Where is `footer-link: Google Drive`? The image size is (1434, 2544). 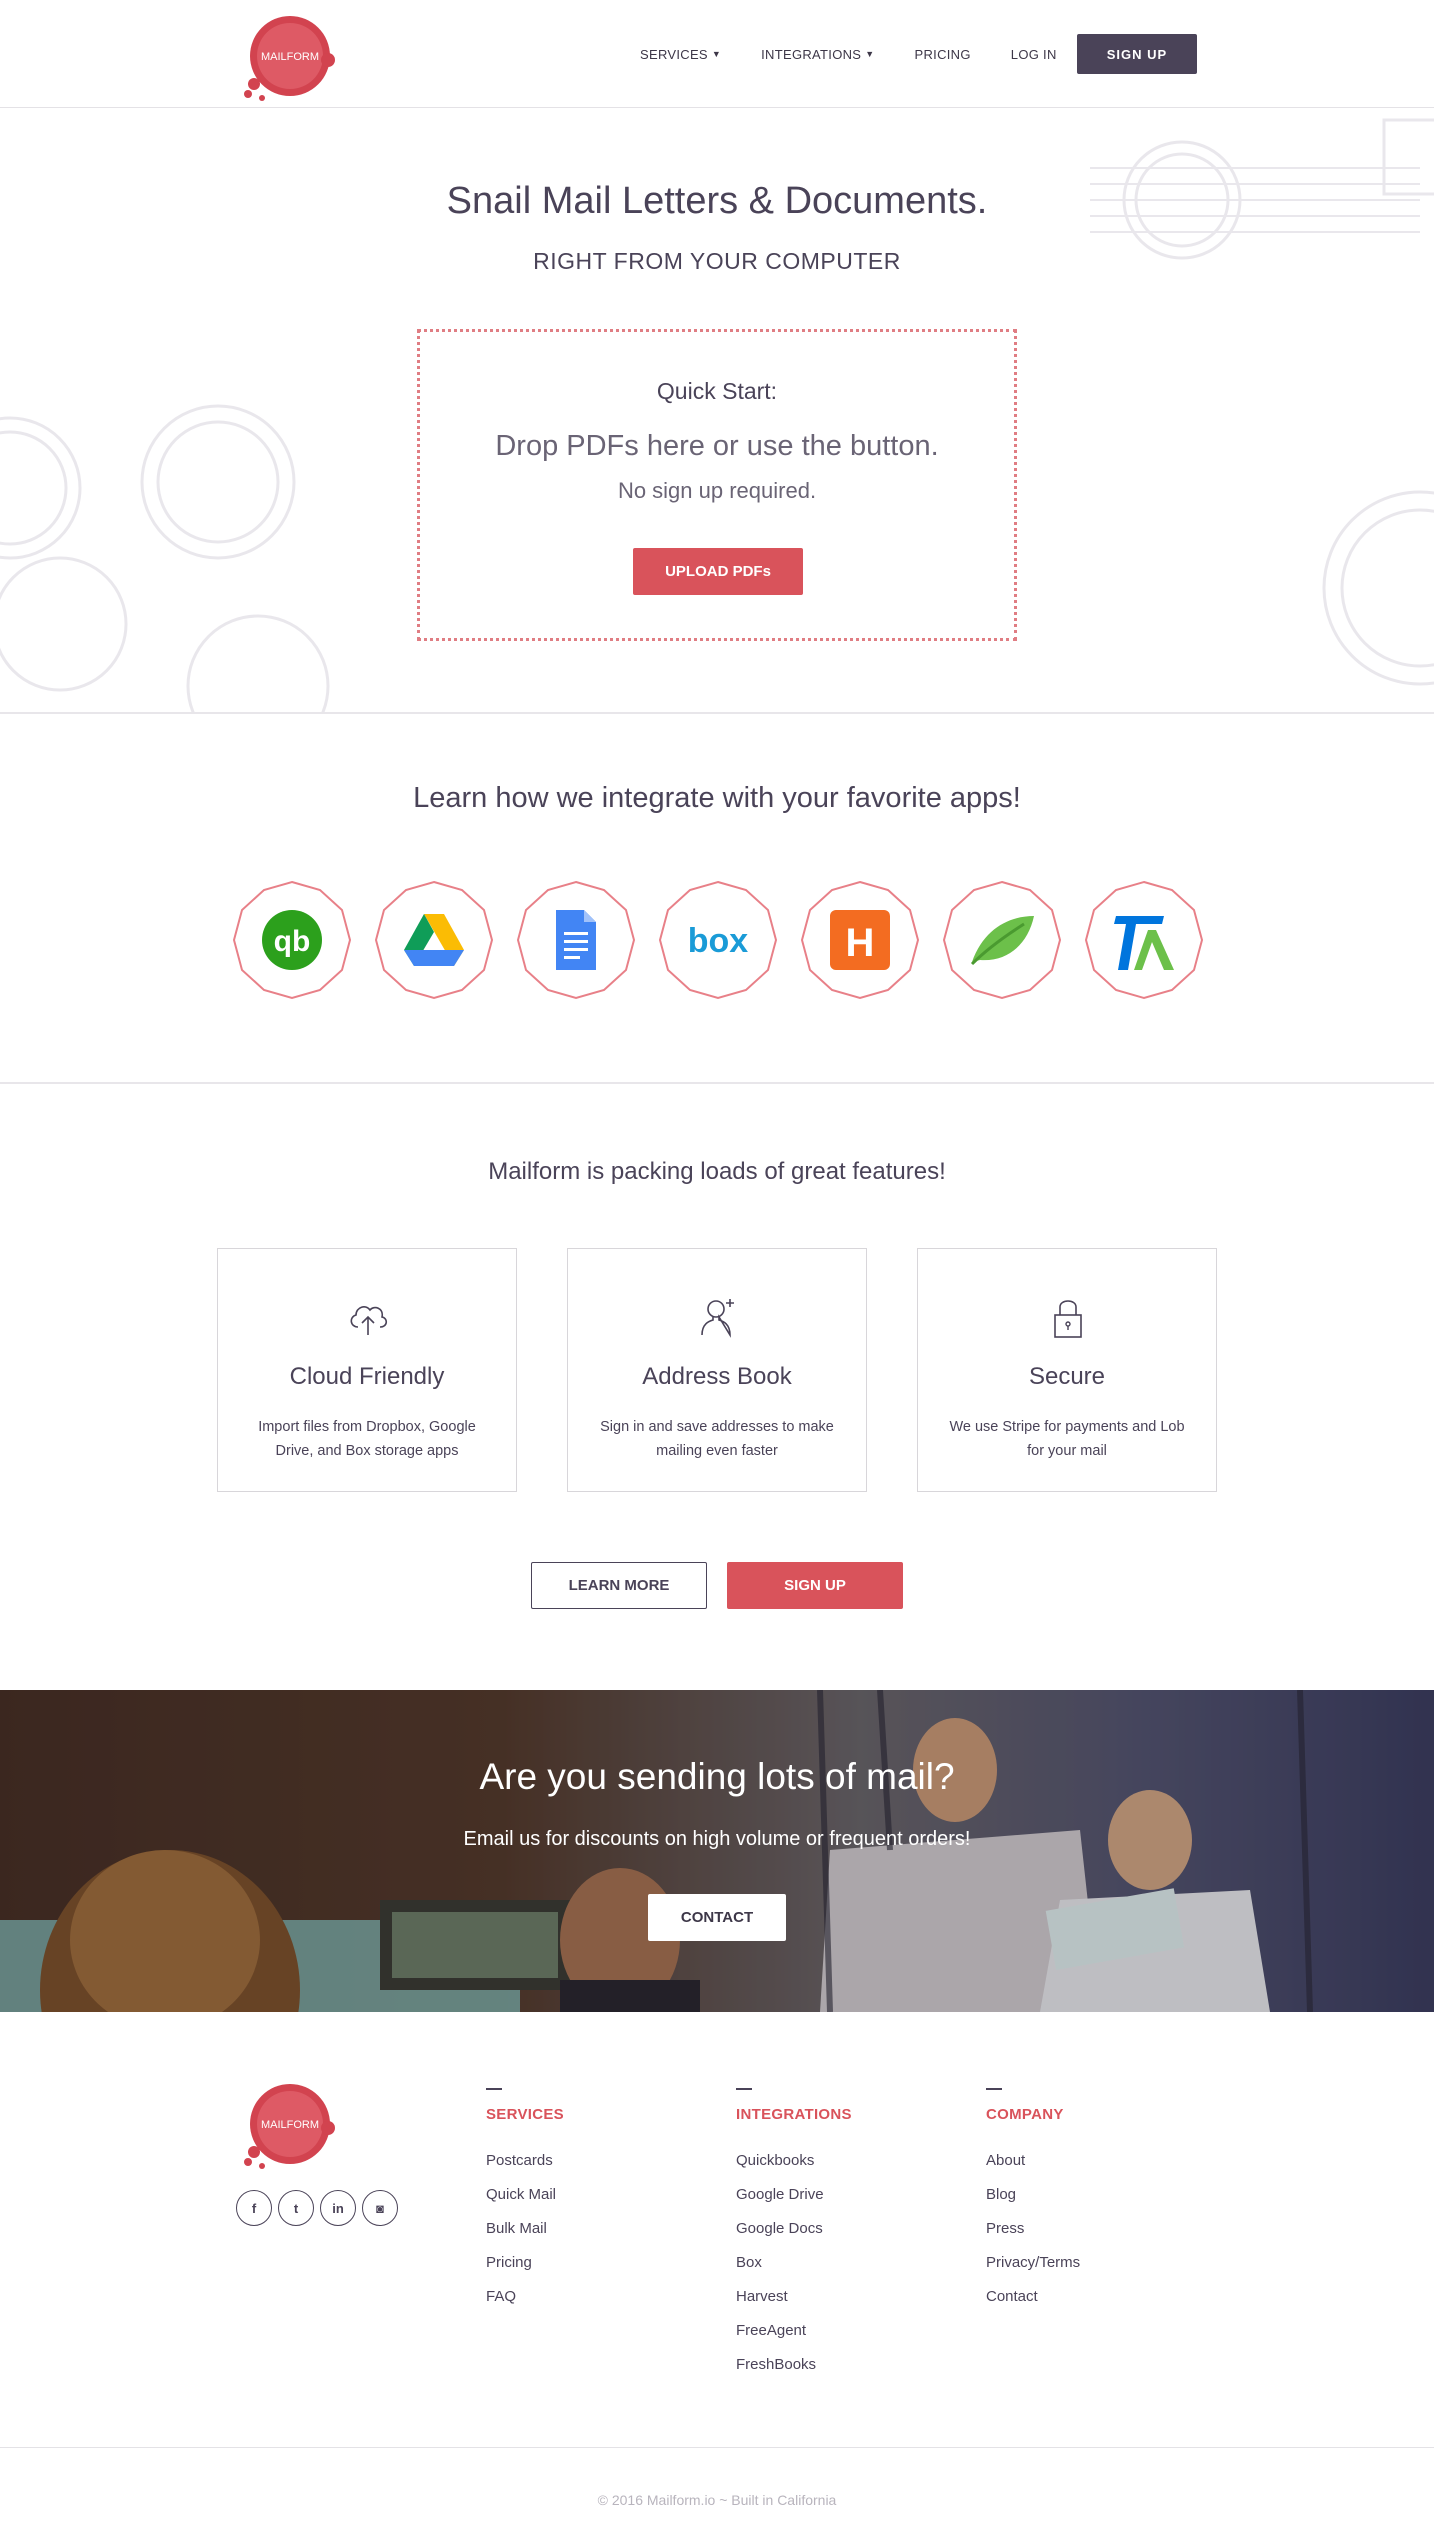
footer-link: Google Drive is located at coordinates (846, 2202).